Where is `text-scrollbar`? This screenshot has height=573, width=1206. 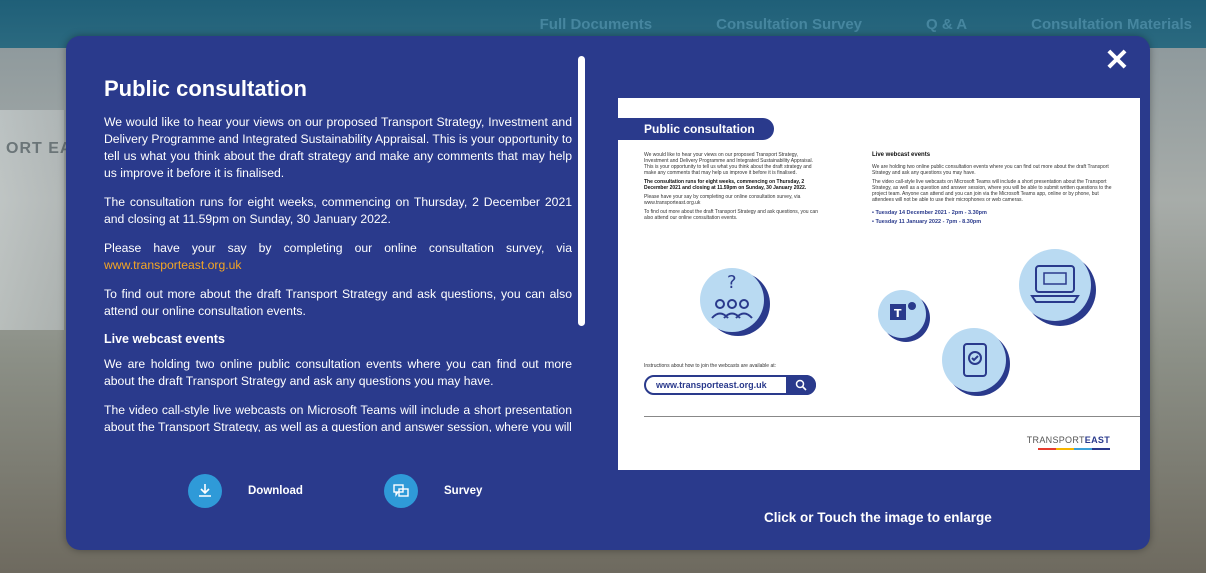
text-scrollbar is located at coordinates (581, 191).